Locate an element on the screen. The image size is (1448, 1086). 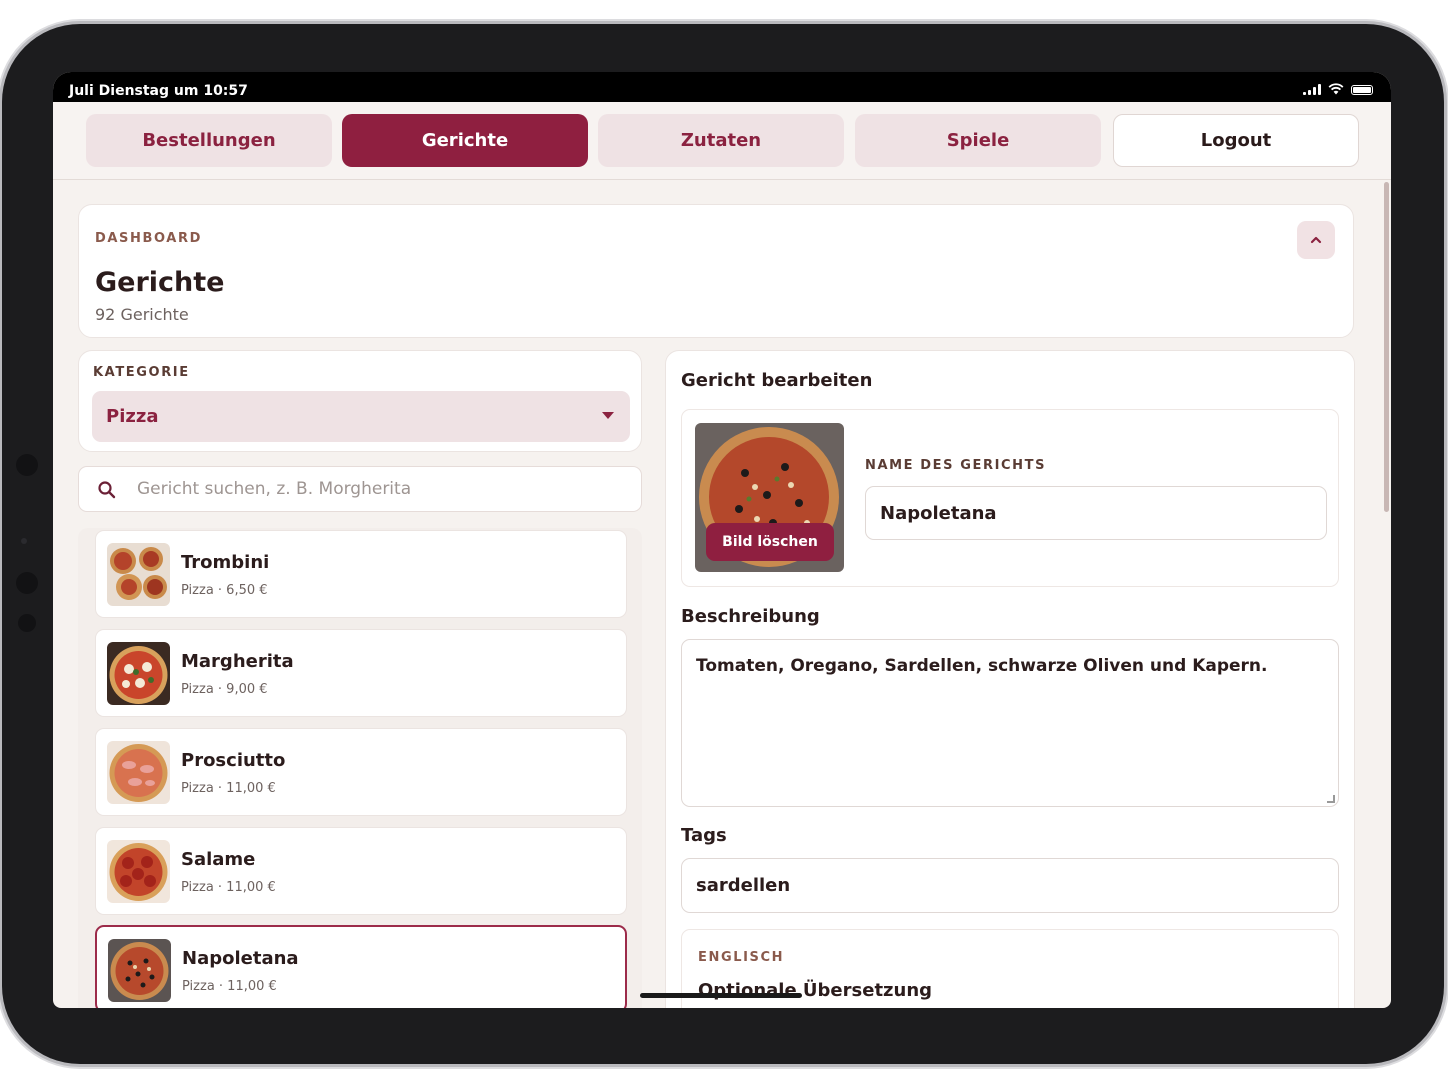
category-card: KATEGORIE Pizza is located at coordinates (360, 401).